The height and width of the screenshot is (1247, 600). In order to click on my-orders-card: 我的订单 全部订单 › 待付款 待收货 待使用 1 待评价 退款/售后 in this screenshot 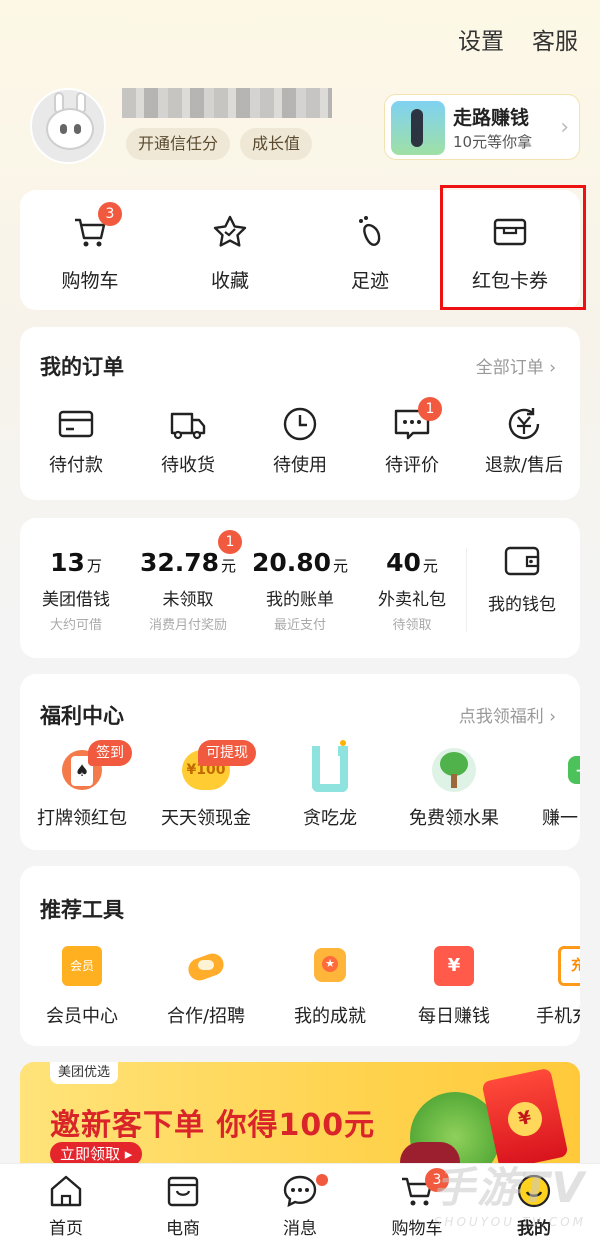, I will do `click(300, 413)`.